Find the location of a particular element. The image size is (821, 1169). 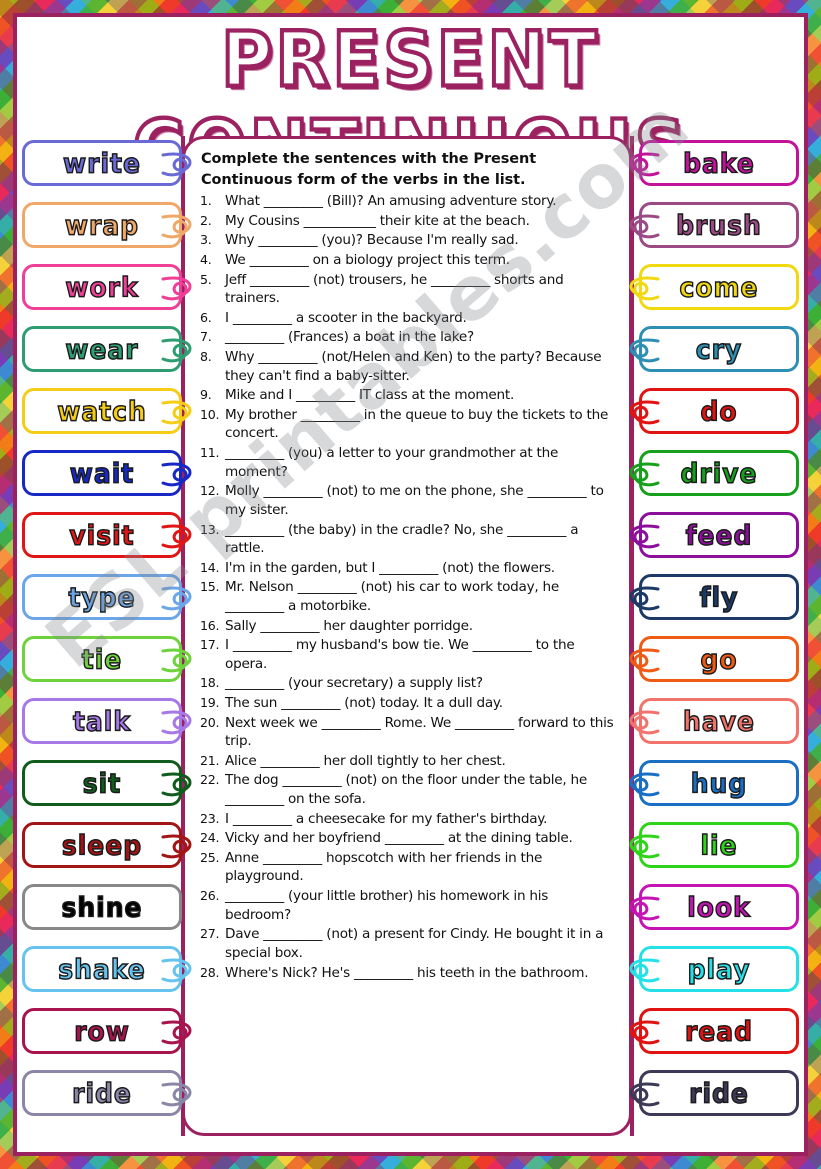

verb-label: look is located at coordinates (719, 907).